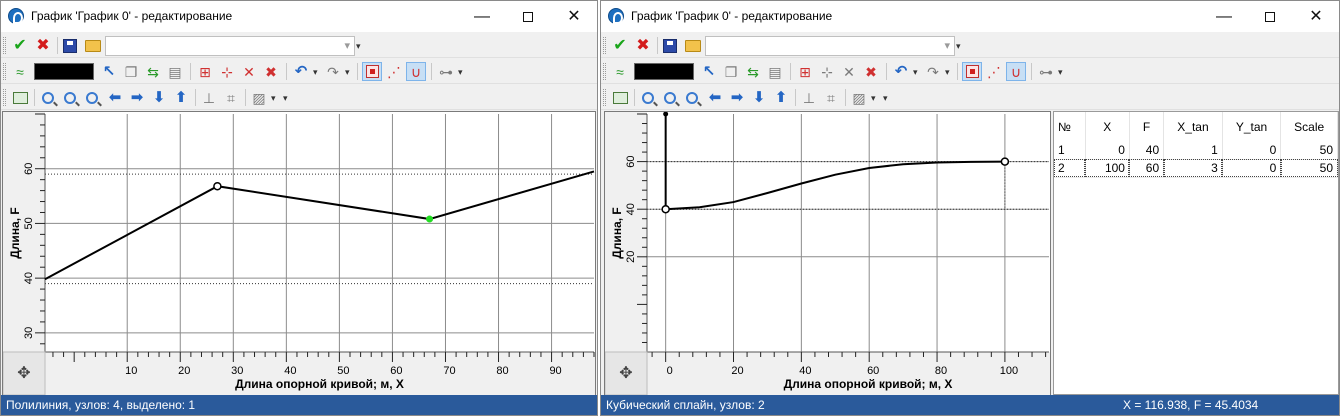  What do you see at coordinates (48, 97) in the screenshot?
I see `zoom-in-button` at bounding box center [48, 97].